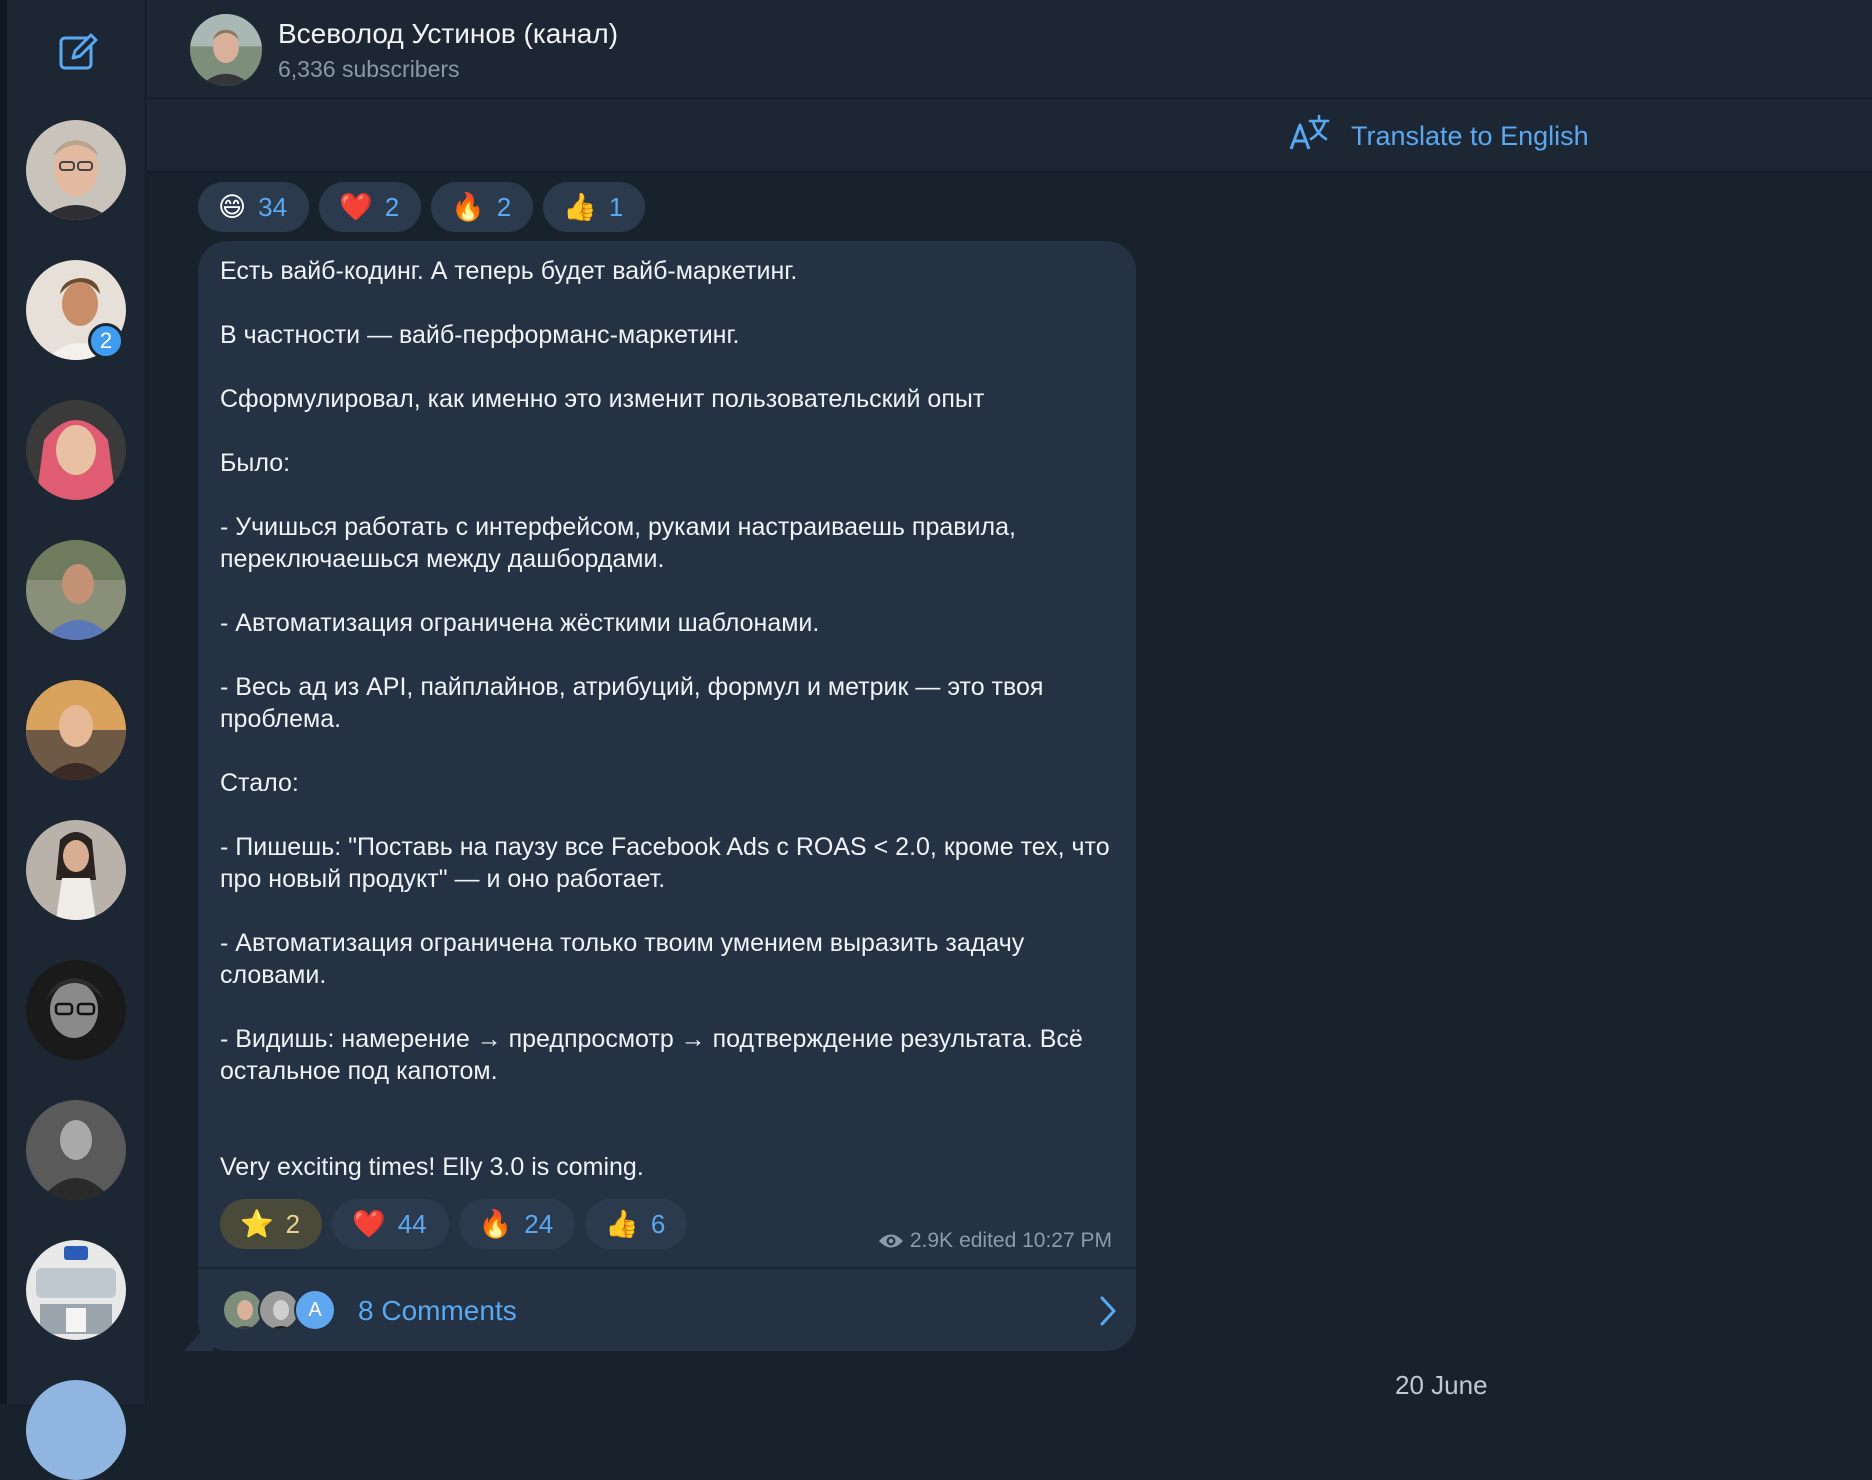 This screenshot has width=1872, height=1480. What do you see at coordinates (454, 1224) in the screenshot?
I see `post-reactions: ⭐ 2 ❤️ 44 🔥 24 👍 6` at bounding box center [454, 1224].